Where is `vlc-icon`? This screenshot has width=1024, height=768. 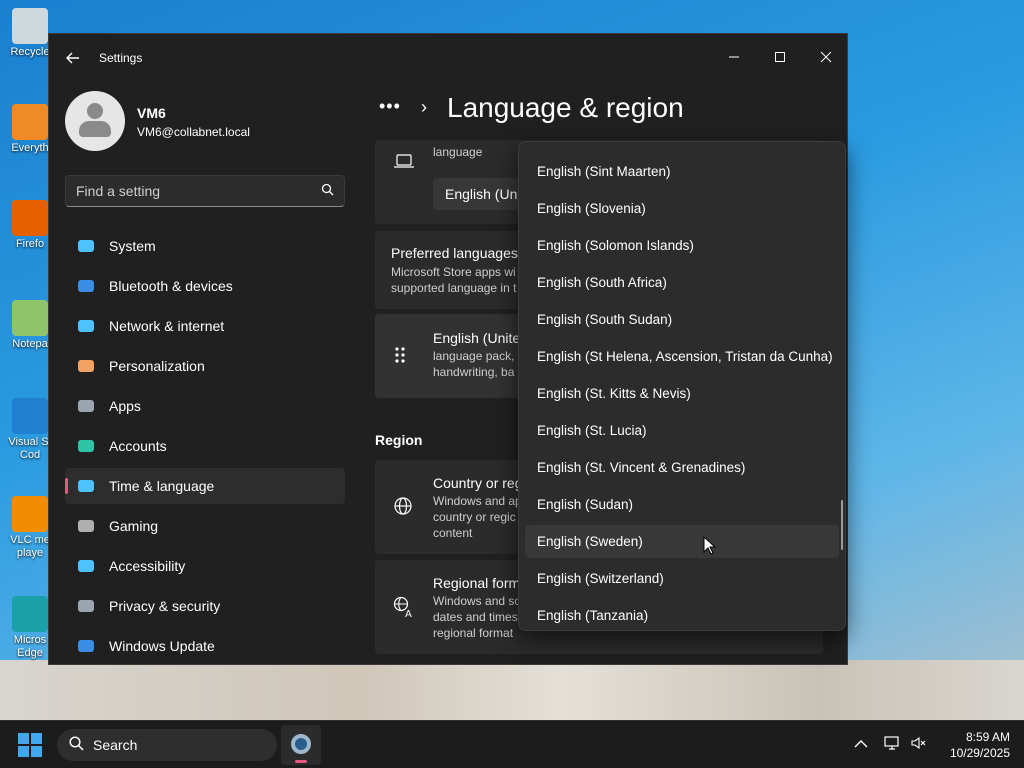 vlc-icon is located at coordinates (30, 514).